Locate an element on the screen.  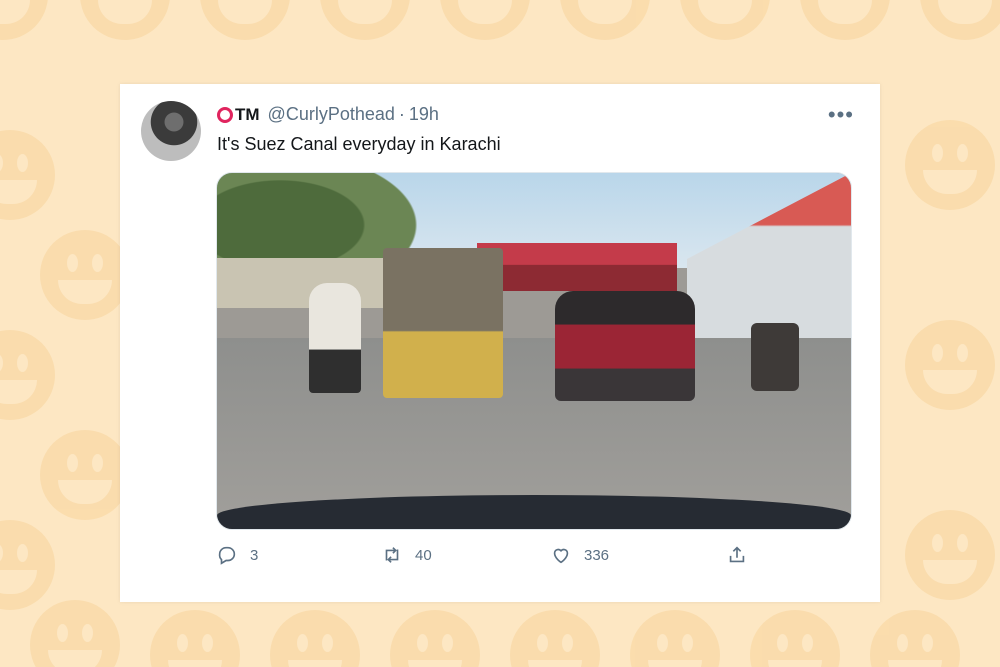
reply-icon is located at coordinates (227, 555).